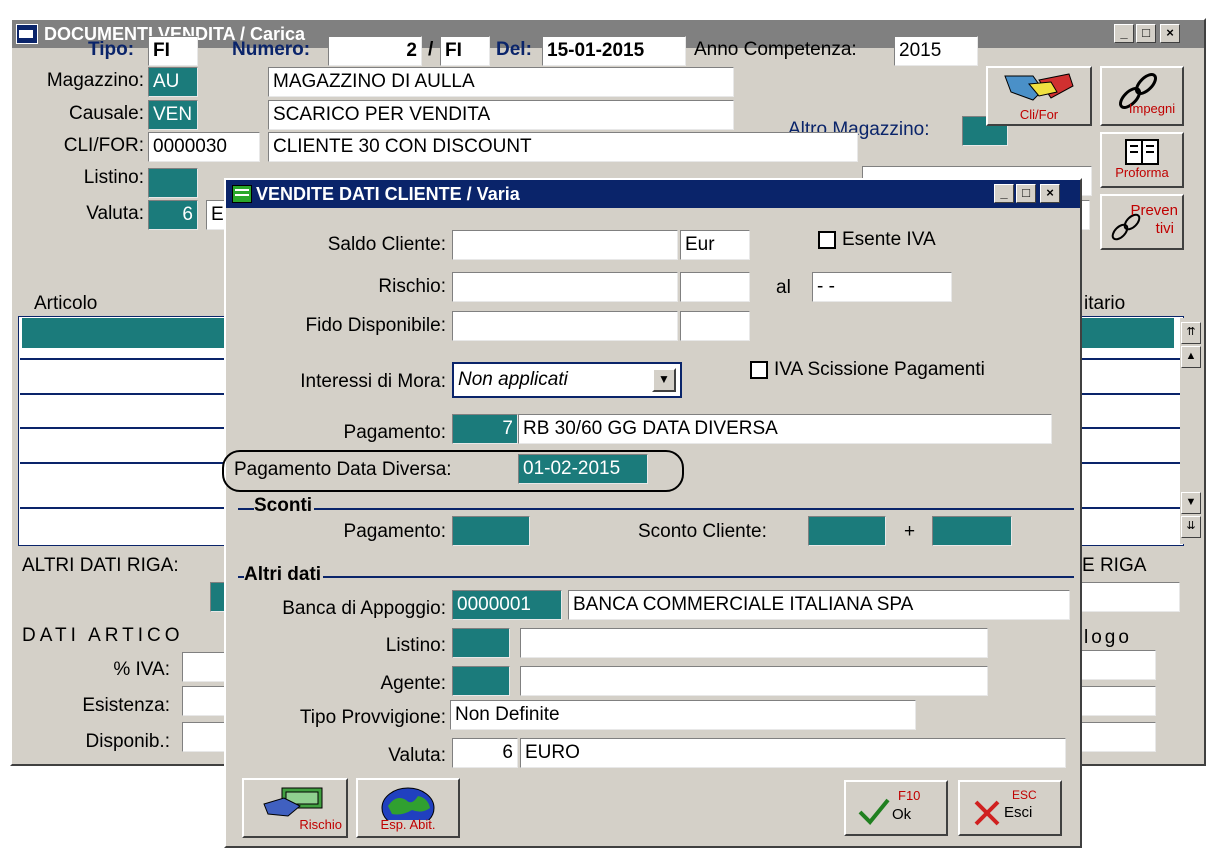 The height and width of the screenshot is (849, 1206). I want to click on preventivi-button: Preven tivi, so click(1142, 222).